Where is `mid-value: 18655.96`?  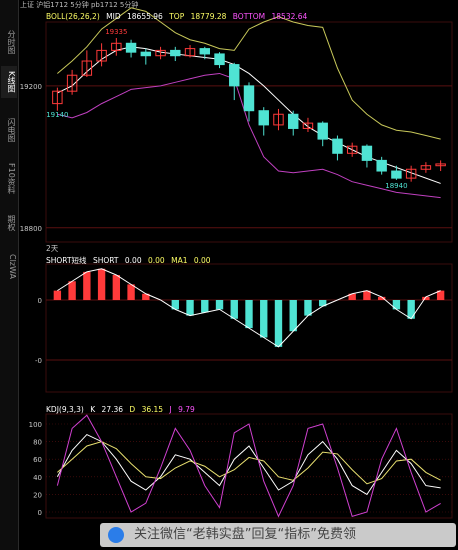
mid-value: 18655.96 is located at coordinates (145, 16).